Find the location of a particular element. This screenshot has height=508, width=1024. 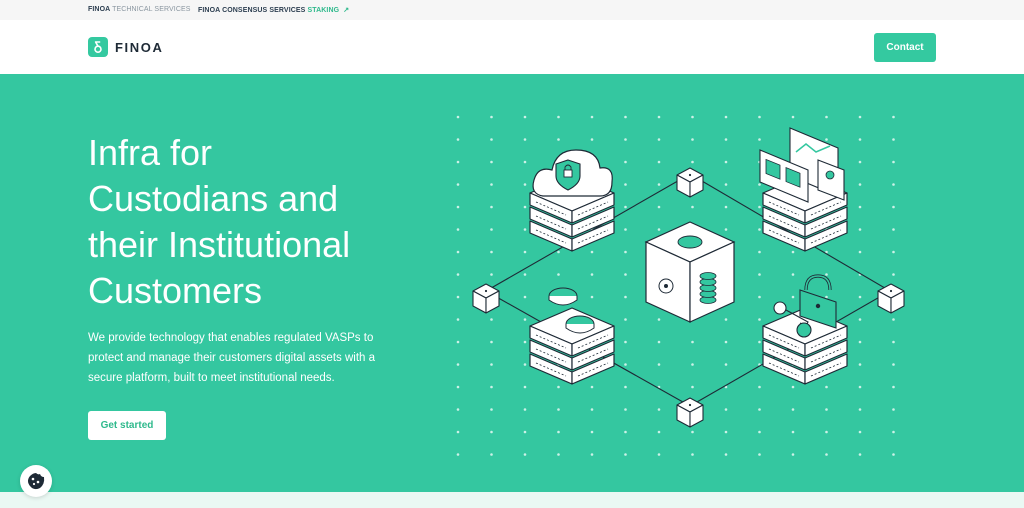

topbar-link-brand: FINOA is located at coordinates (99, 9).